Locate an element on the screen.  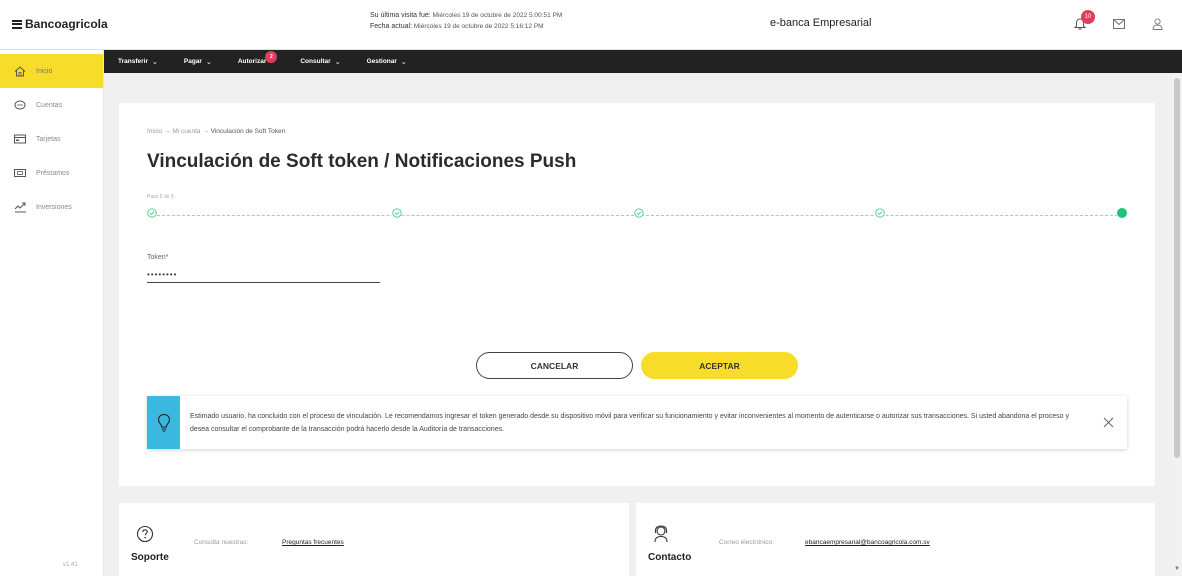
card-icon is located at coordinates (20, 139).